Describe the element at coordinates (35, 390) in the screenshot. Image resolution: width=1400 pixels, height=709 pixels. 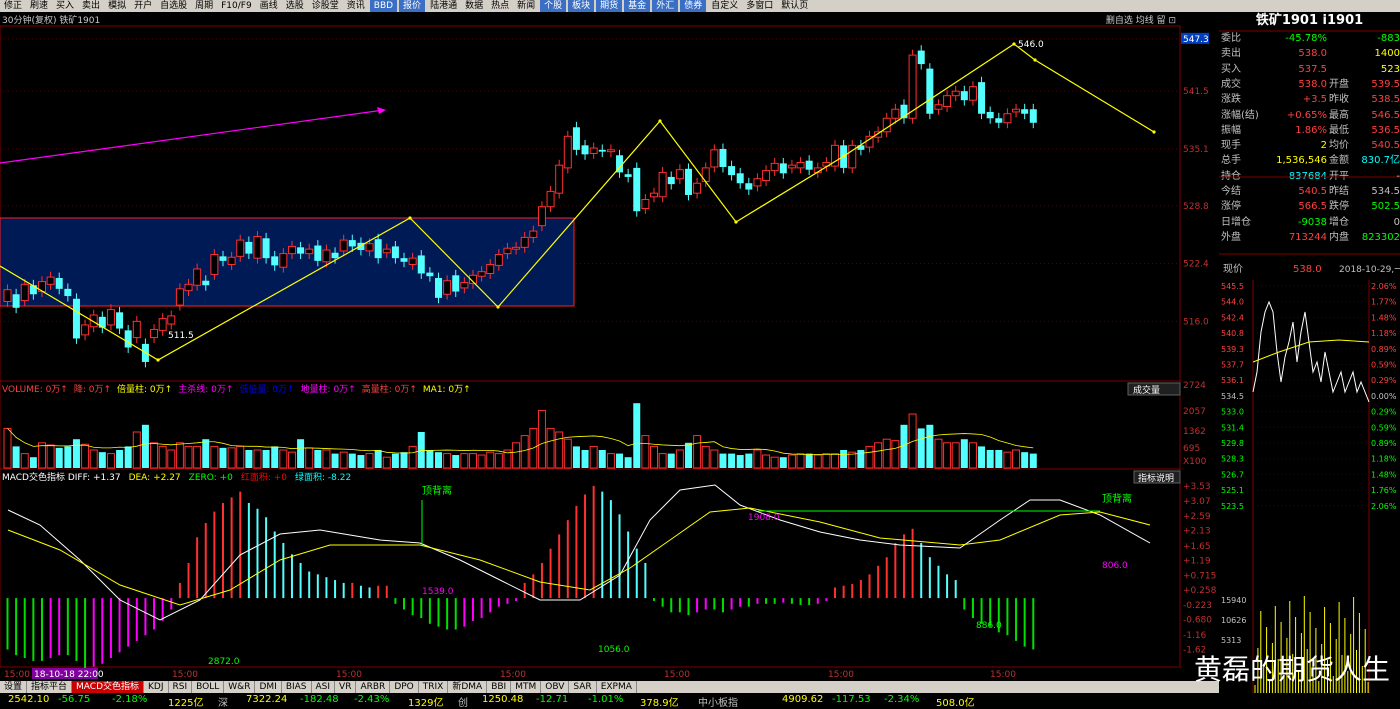
I see `volume-legend-item: VOLUME: 0万↑` at that location.